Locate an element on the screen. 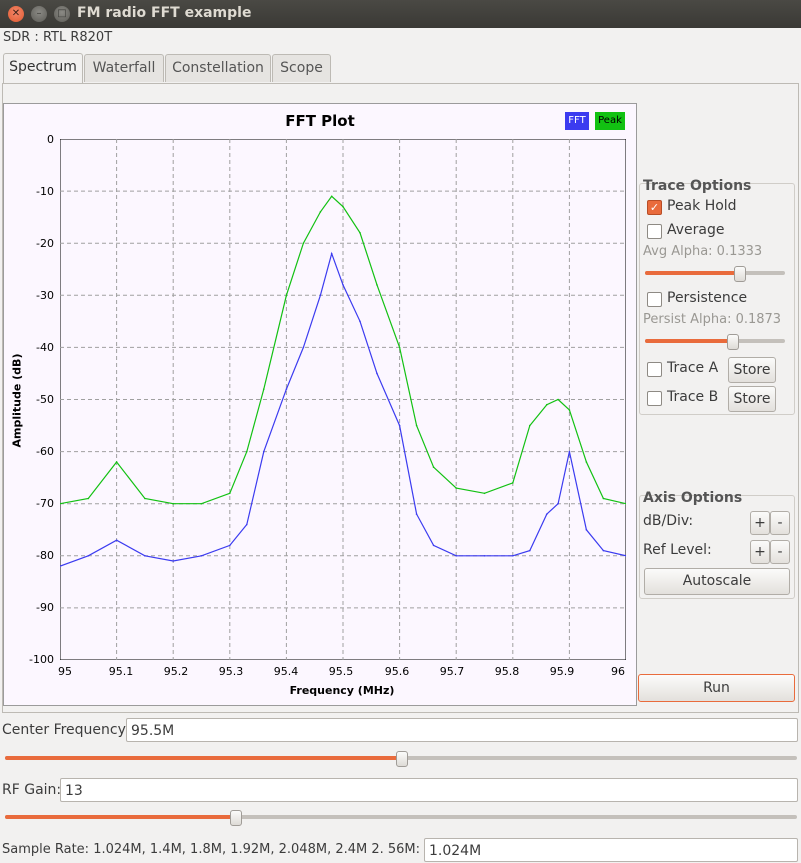 The width and height of the screenshot is (801, 863). rf-gain-field: 13 is located at coordinates (429, 790).